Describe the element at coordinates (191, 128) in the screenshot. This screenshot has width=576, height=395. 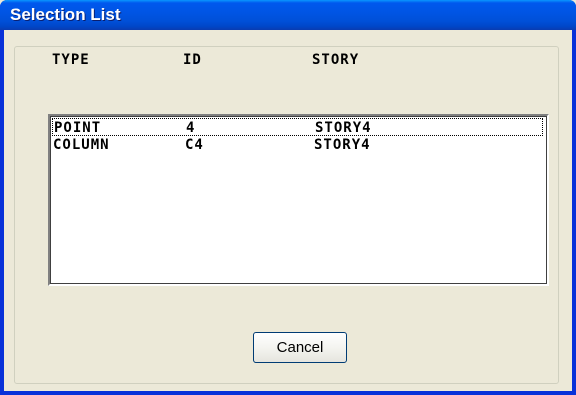
I see `row-id: 4` at that location.